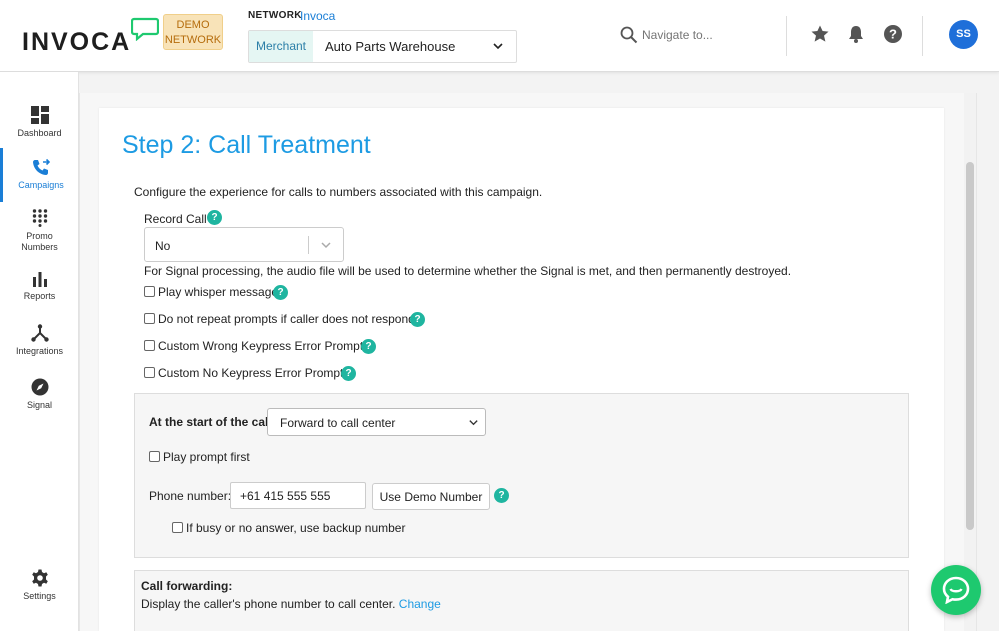 This screenshot has height=631, width=999. I want to click on scrollbar-thumb, so click(970, 346).